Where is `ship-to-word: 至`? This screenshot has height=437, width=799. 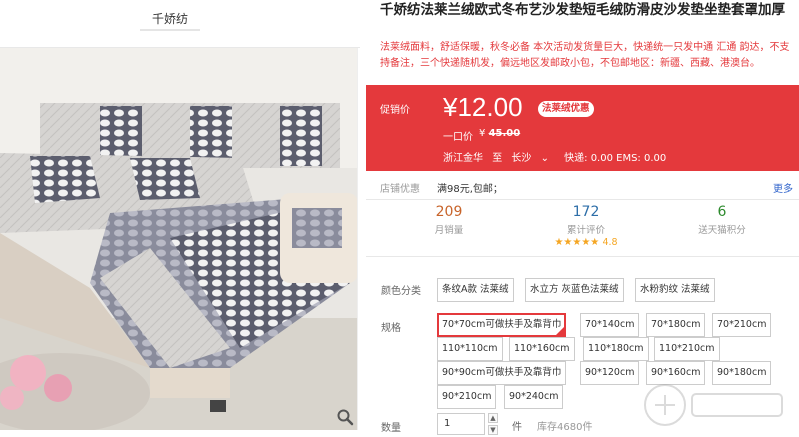
ship-to-word: 至 is located at coordinates (497, 158).